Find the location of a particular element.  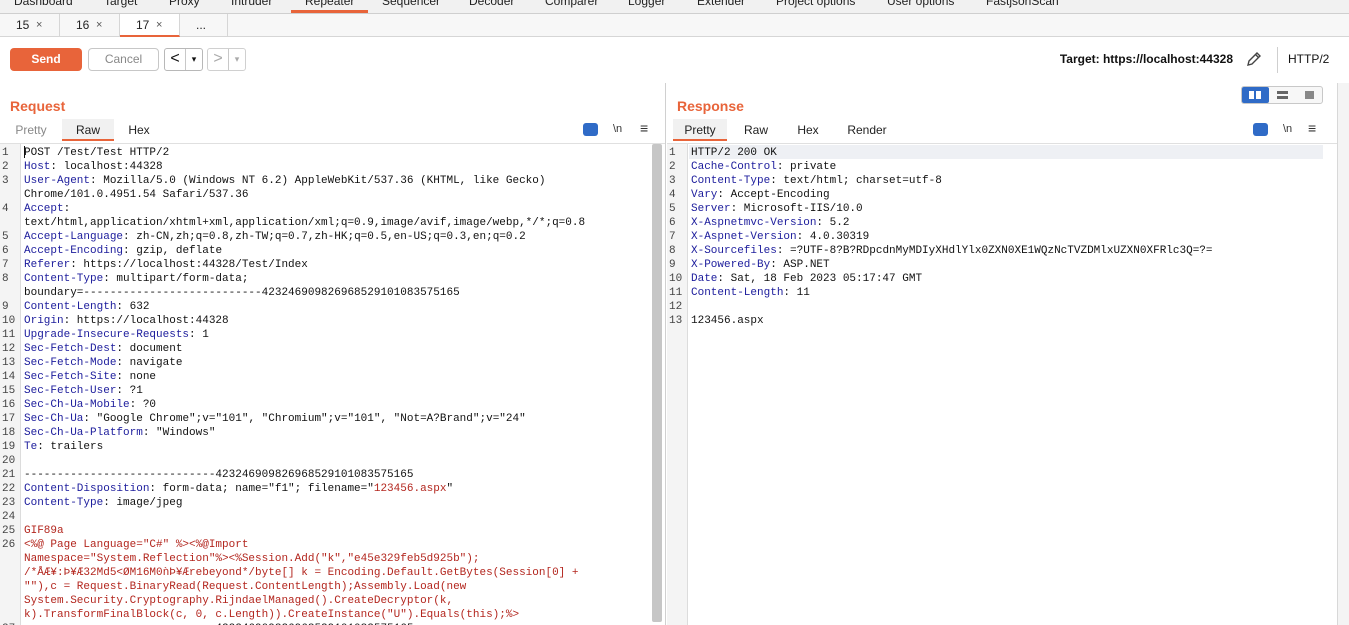

header-value: : form-data; name="f1"; filename=" is located at coordinates (261, 489).